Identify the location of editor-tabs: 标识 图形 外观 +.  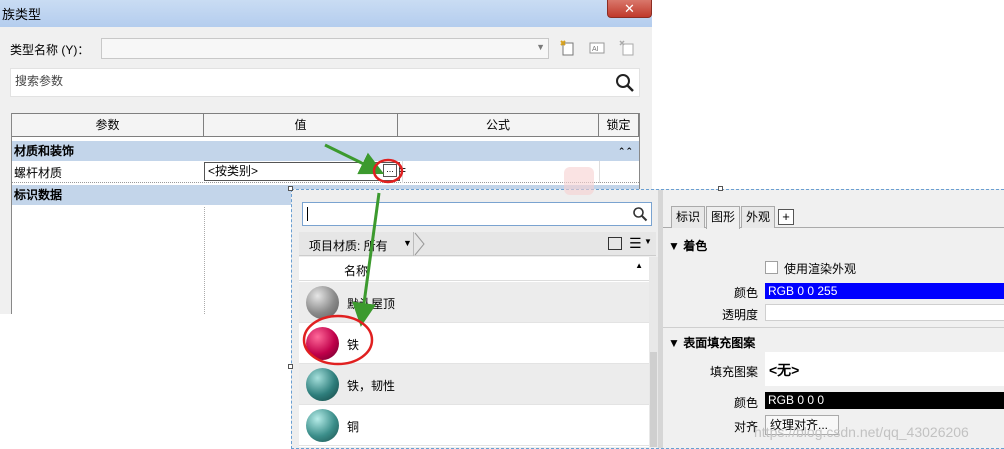
(833, 216).